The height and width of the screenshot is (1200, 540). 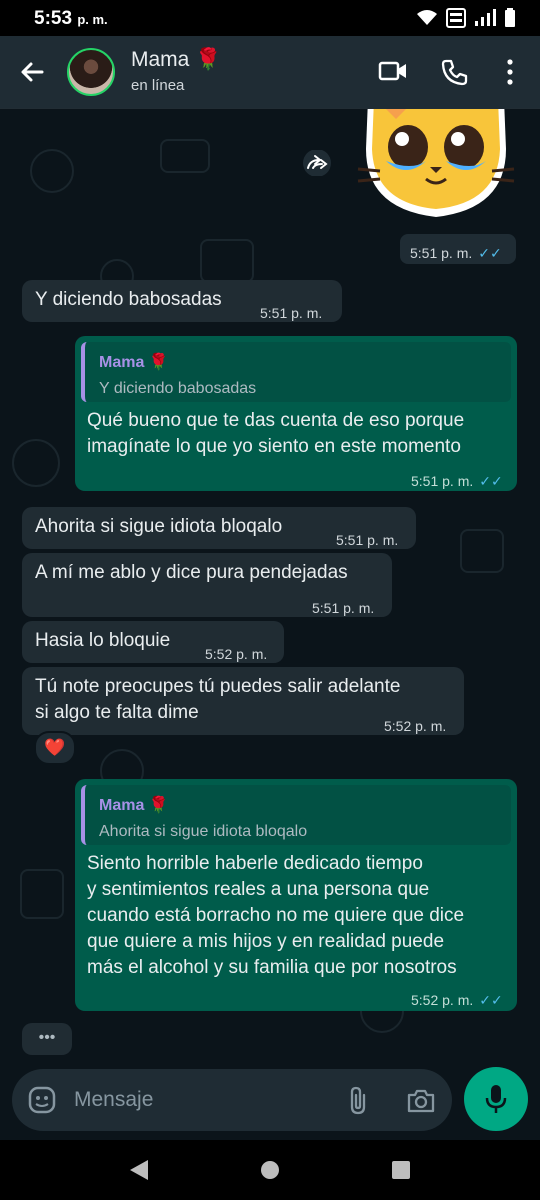 What do you see at coordinates (270, 18) in the screenshot?
I see `status-bar: 5:53 p. m.` at bounding box center [270, 18].